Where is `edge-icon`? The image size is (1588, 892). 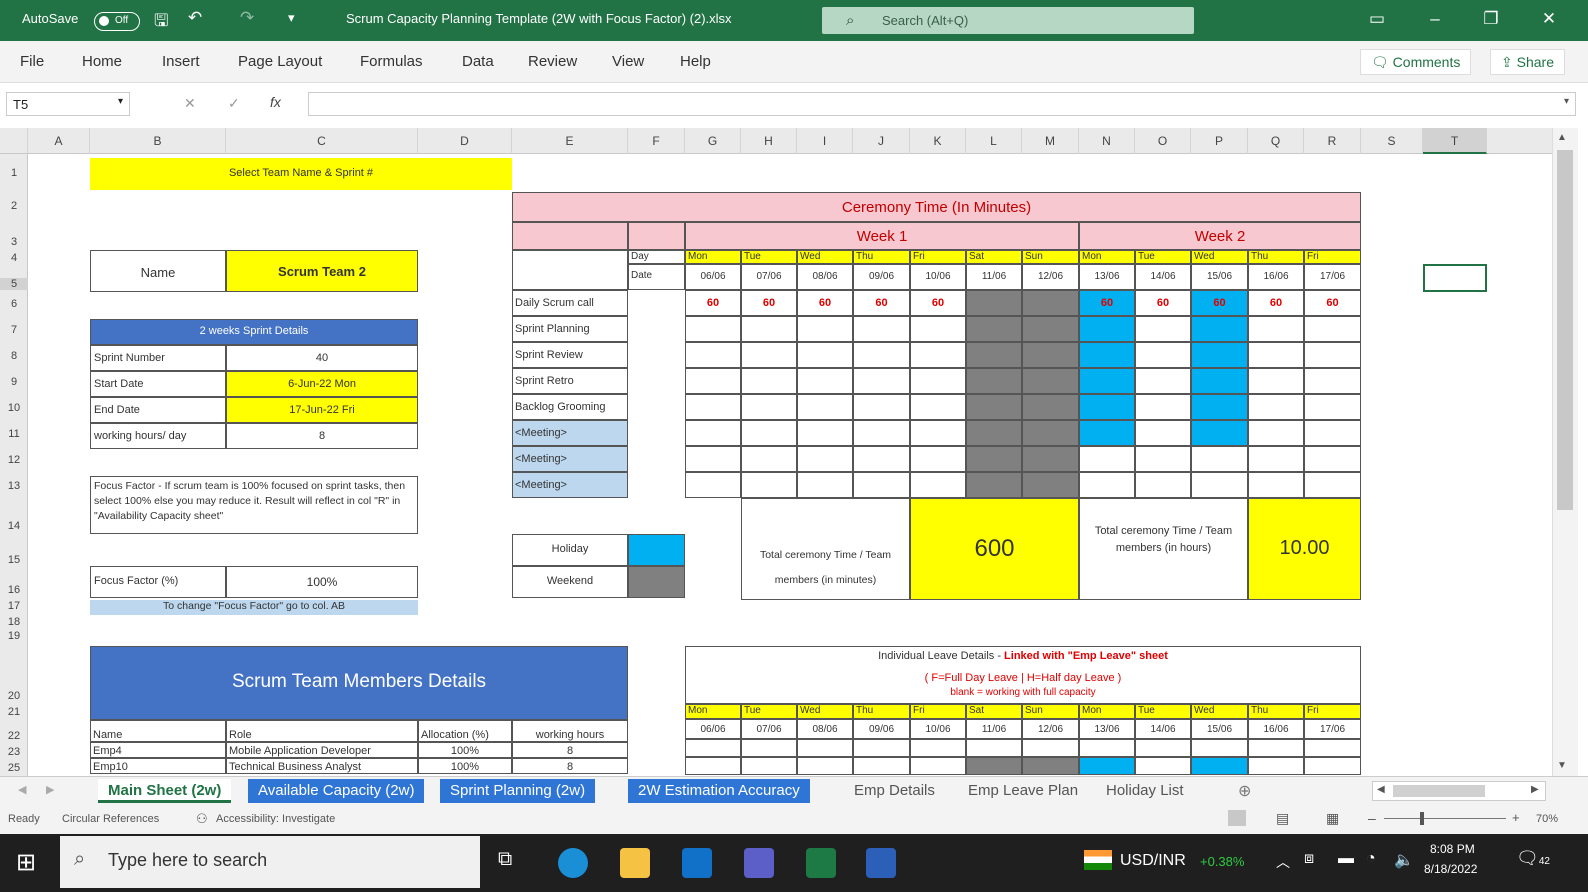
edge-icon is located at coordinates (573, 863).